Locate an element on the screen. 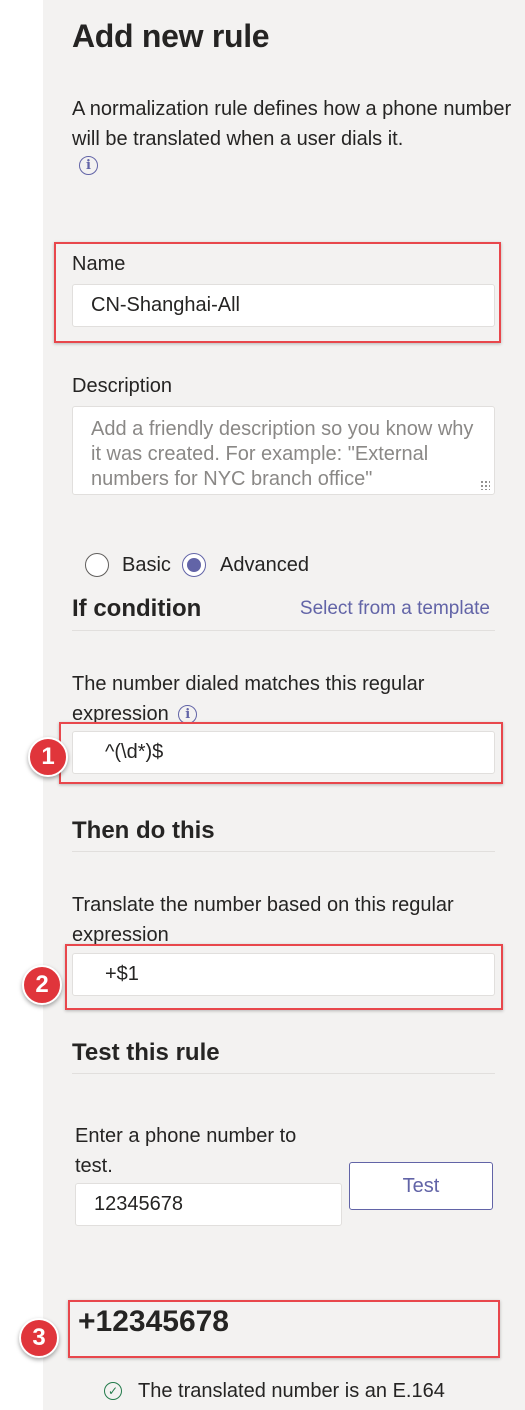 This screenshot has height=1410, width=525. callout-badge-3: 3 is located at coordinates (39, 1338).